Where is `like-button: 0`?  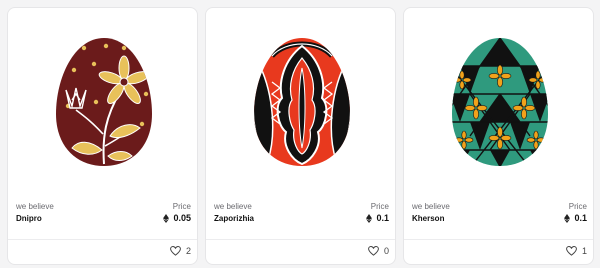
like-button: 0 is located at coordinates (378, 251).